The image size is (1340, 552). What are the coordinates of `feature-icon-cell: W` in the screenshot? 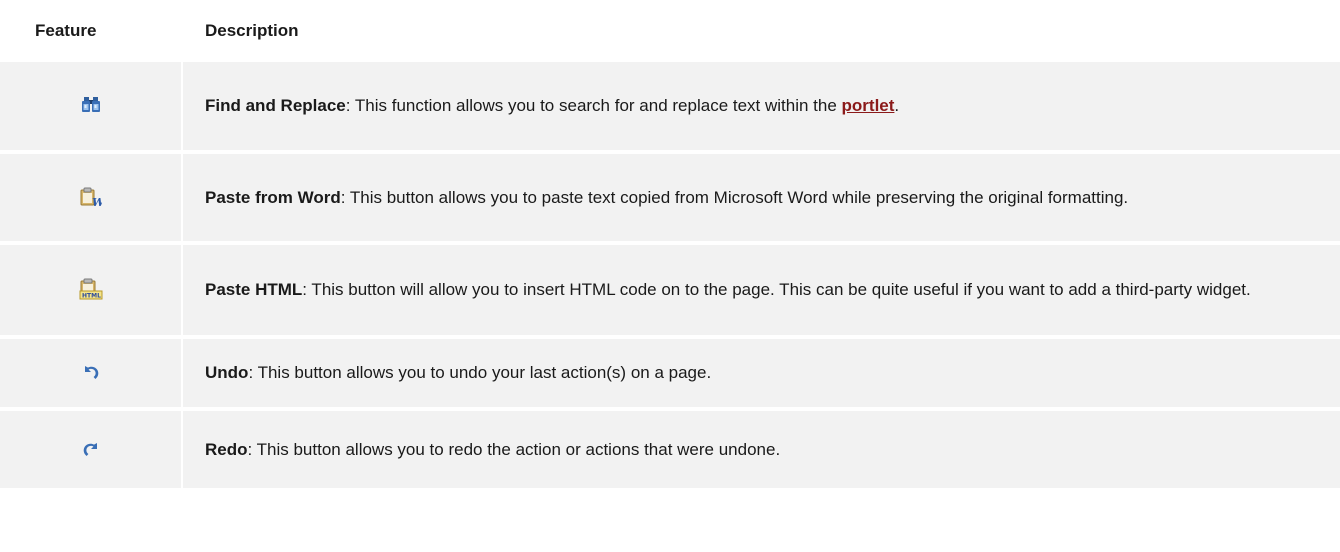 It's located at (91, 197).